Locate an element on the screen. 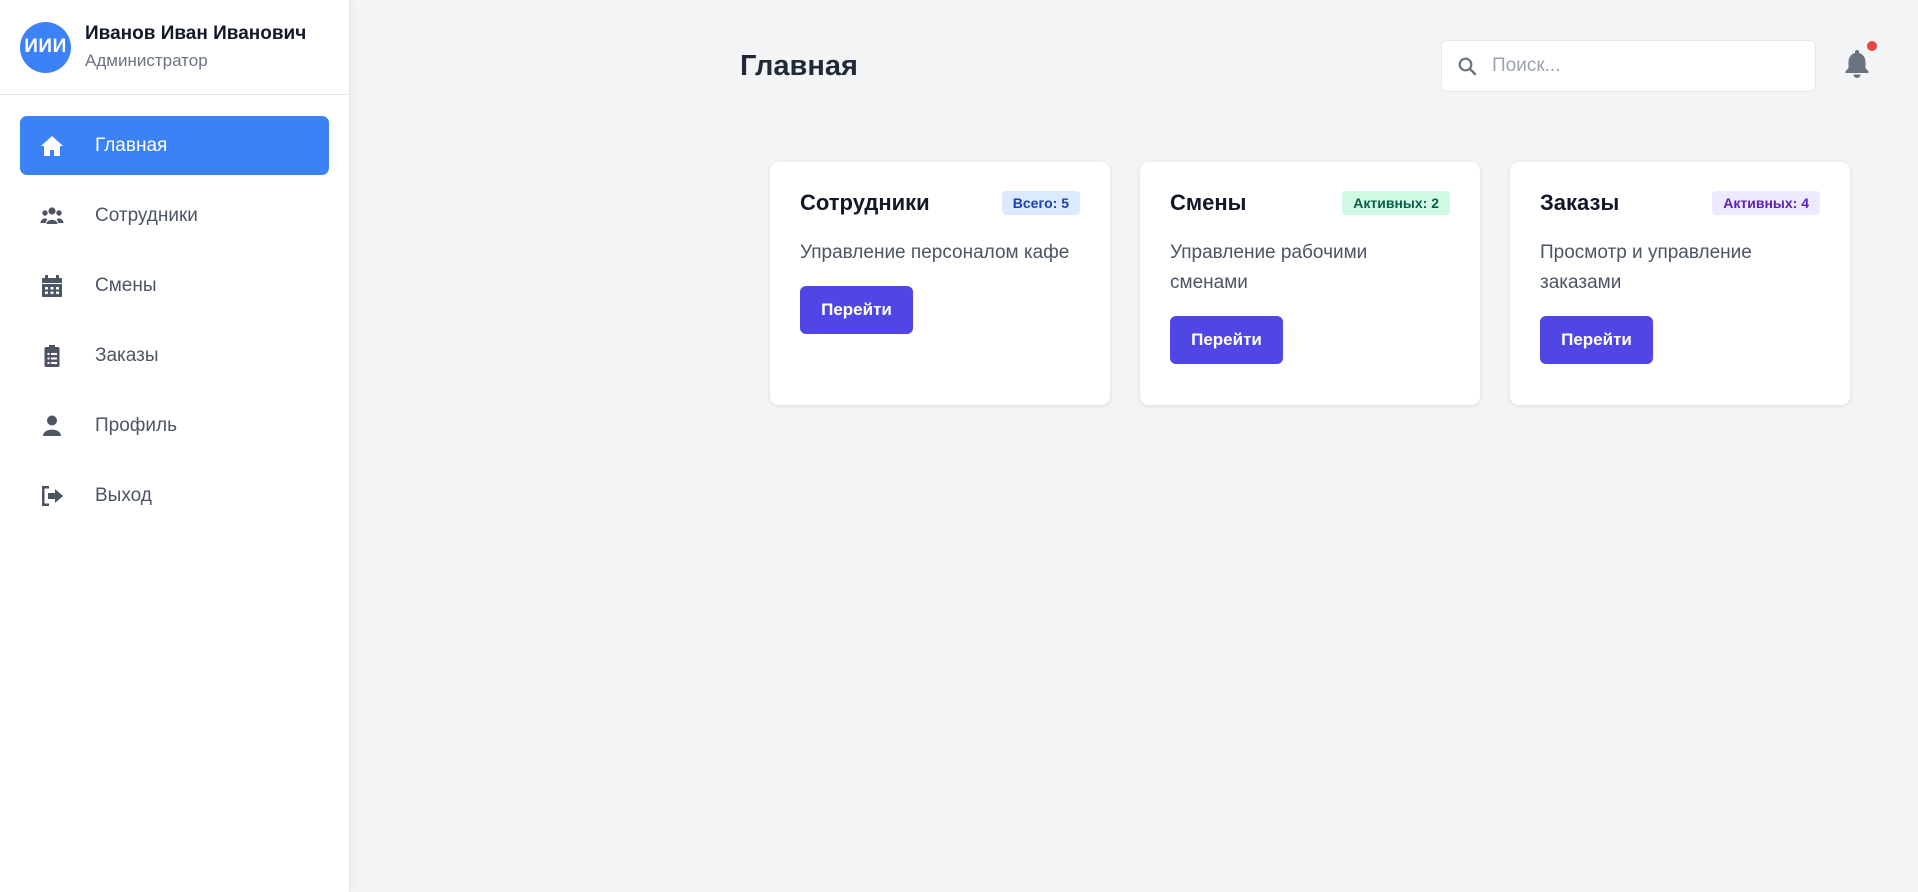 The width and height of the screenshot is (1918, 892). sidebar-item-employees: Сотрудники is located at coordinates (174, 215).